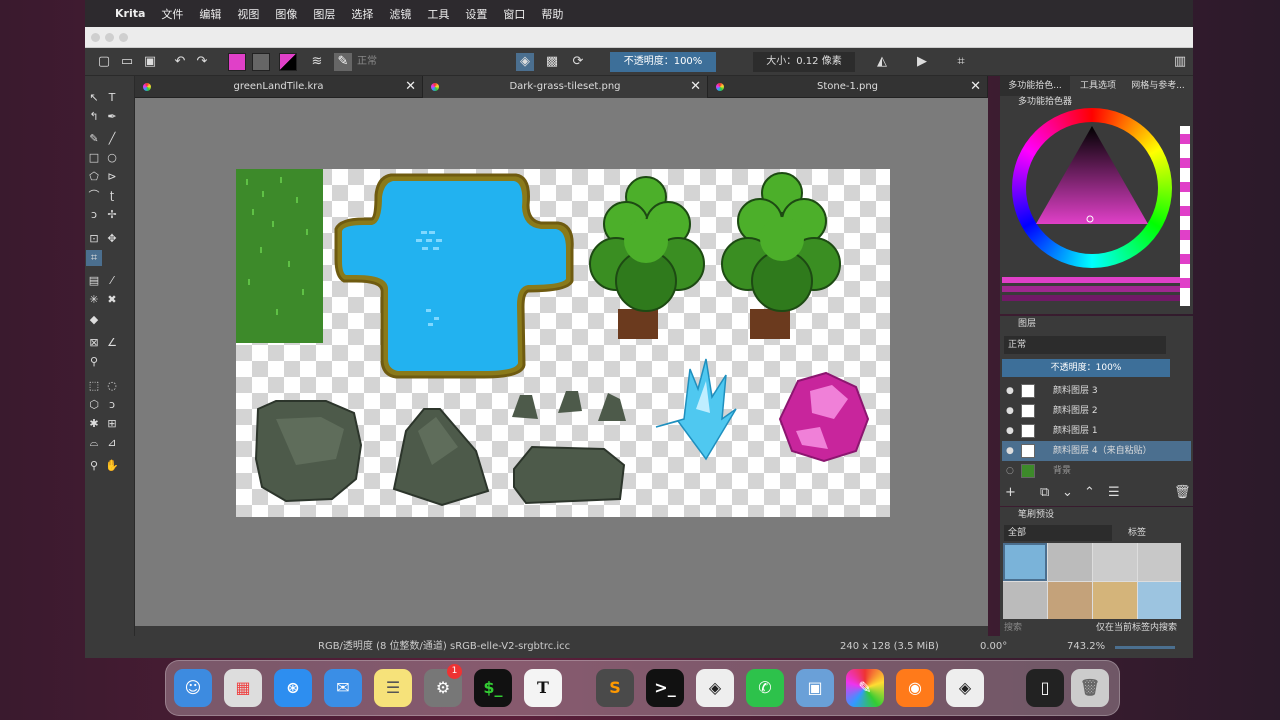  I want to click on launchpad-icon: ▦, so click(243, 688).